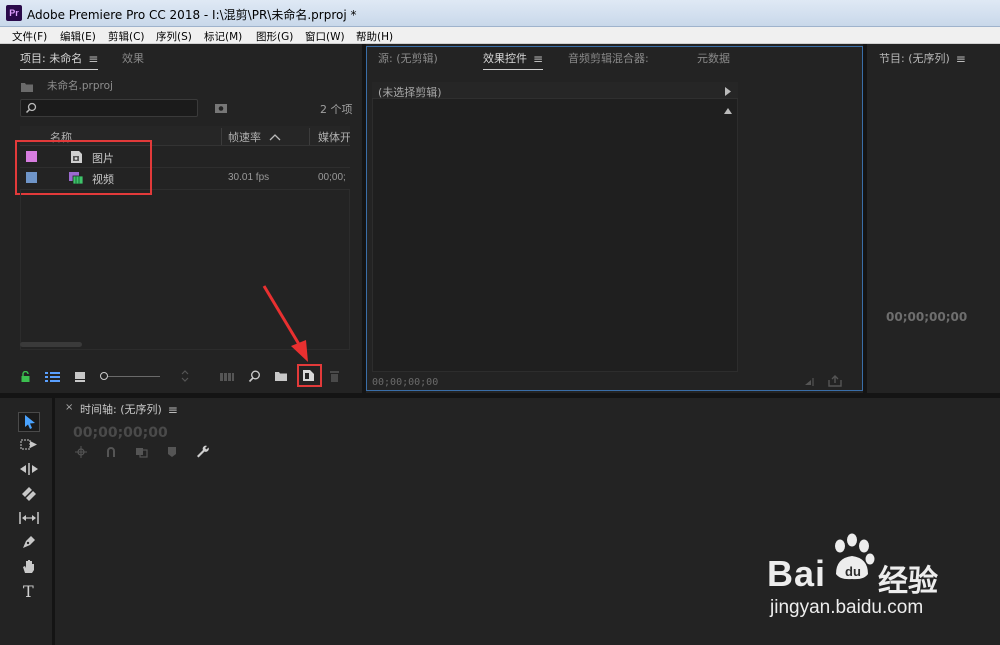  Describe the element at coordinates (249, 177) in the screenshot. I see `item-frame-rate: 30.01 fps` at that location.